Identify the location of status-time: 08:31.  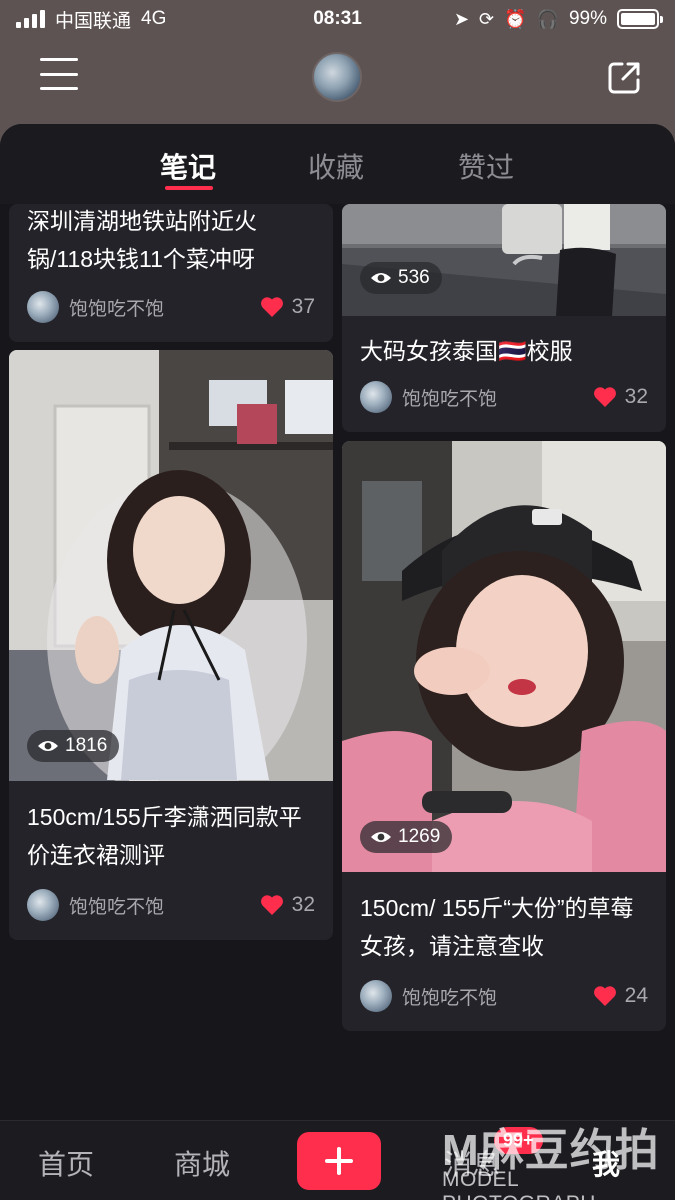
(337, 18).